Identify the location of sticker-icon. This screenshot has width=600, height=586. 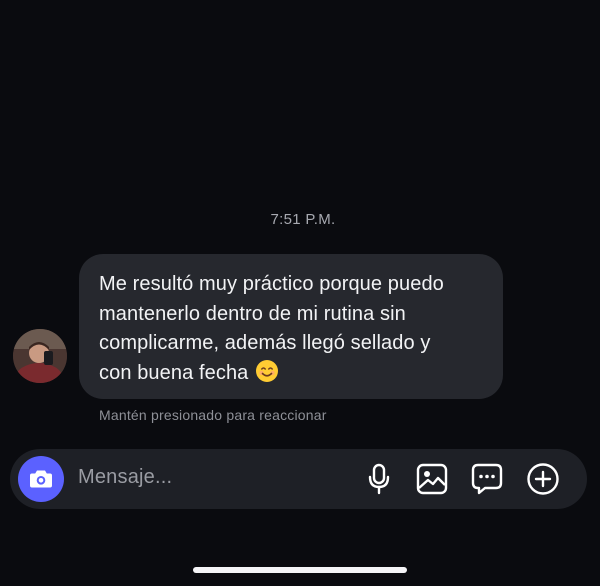
(487, 479).